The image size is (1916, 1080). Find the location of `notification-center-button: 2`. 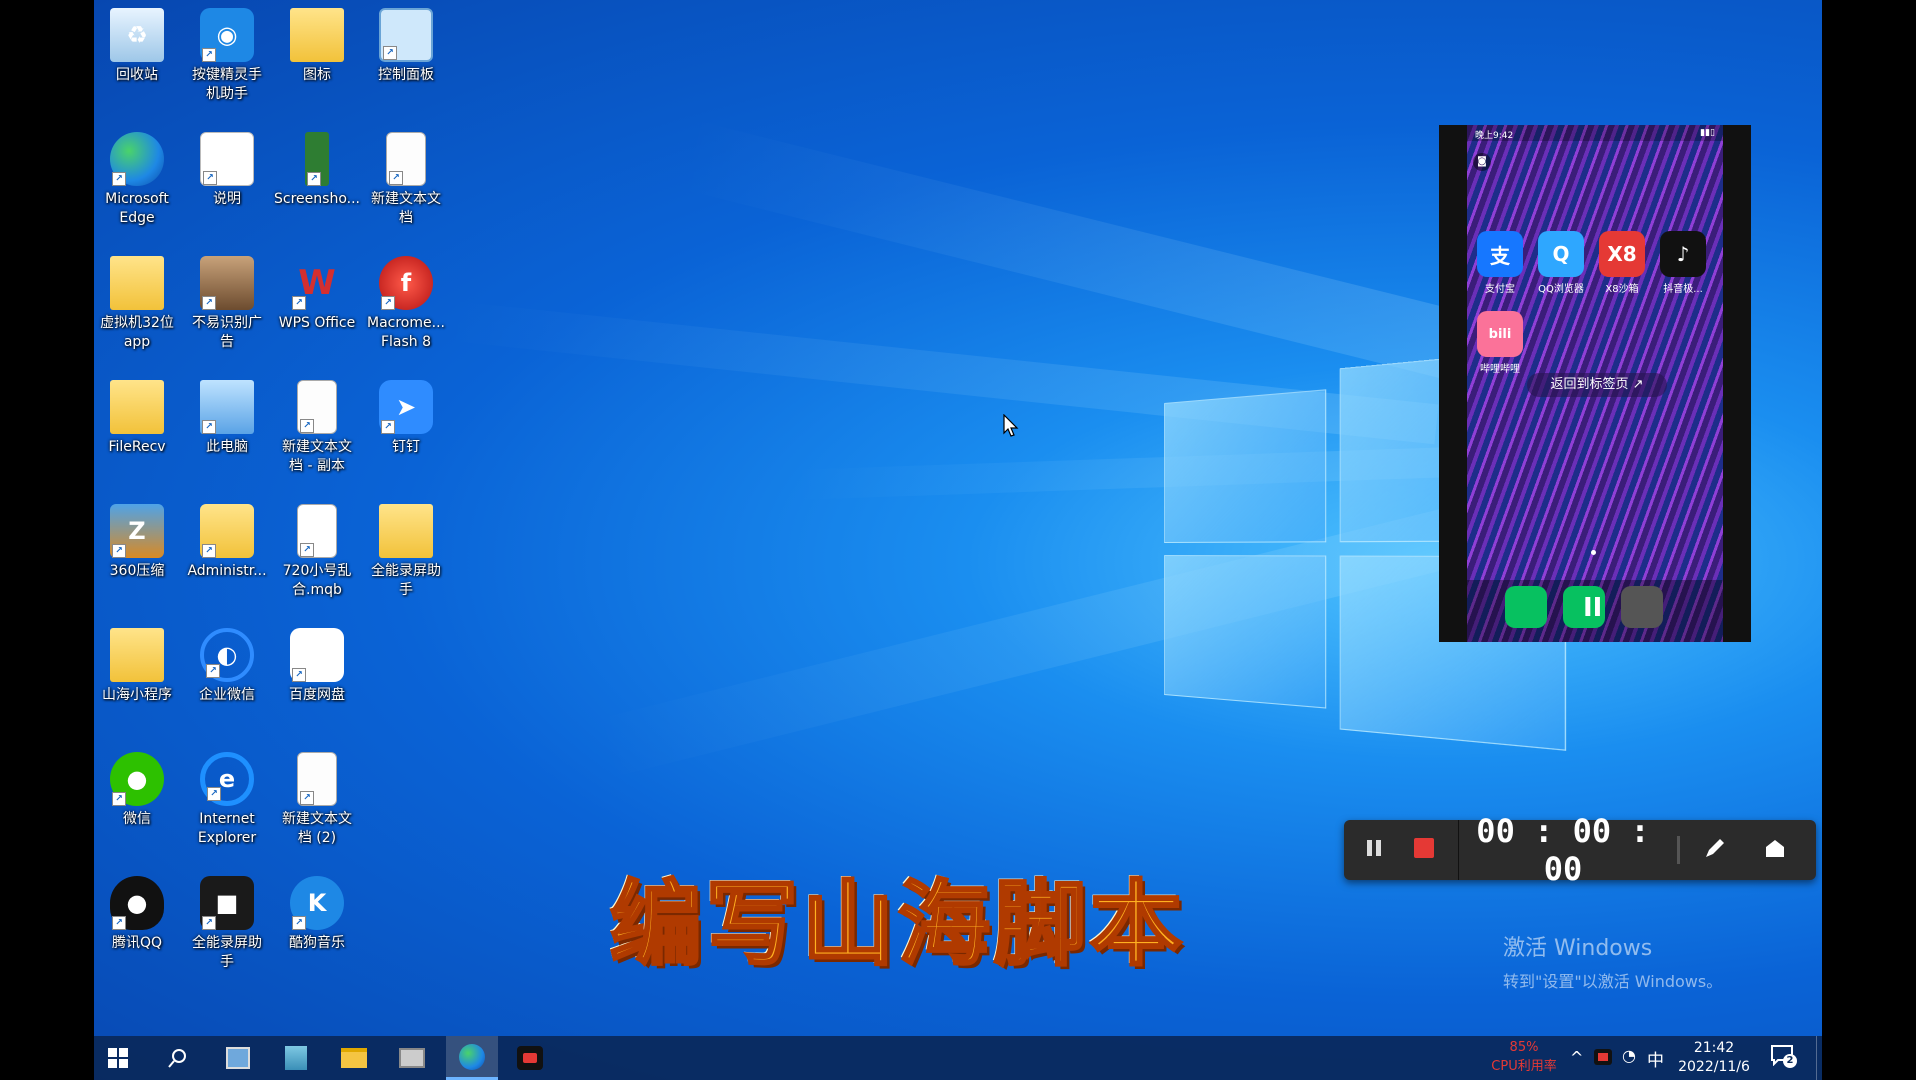

notification-center-button: 2 is located at coordinates (1785, 1058).